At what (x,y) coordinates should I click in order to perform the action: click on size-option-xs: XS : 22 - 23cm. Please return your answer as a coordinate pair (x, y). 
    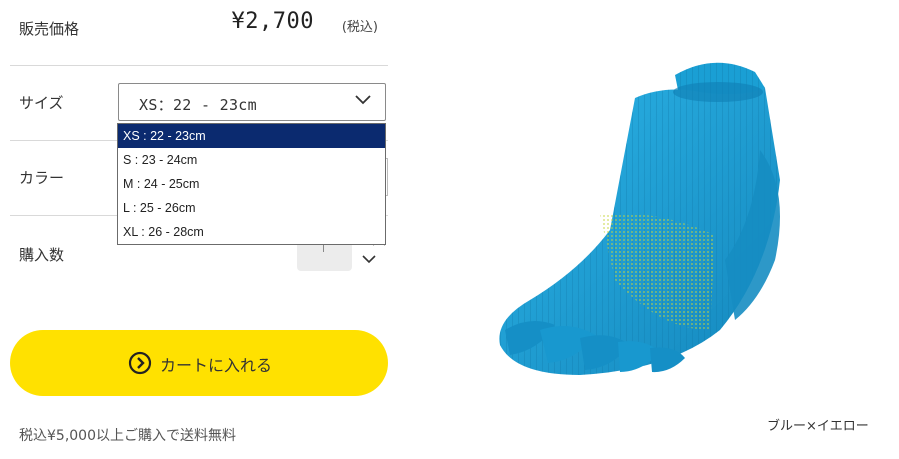
    Looking at the image, I should click on (251, 136).